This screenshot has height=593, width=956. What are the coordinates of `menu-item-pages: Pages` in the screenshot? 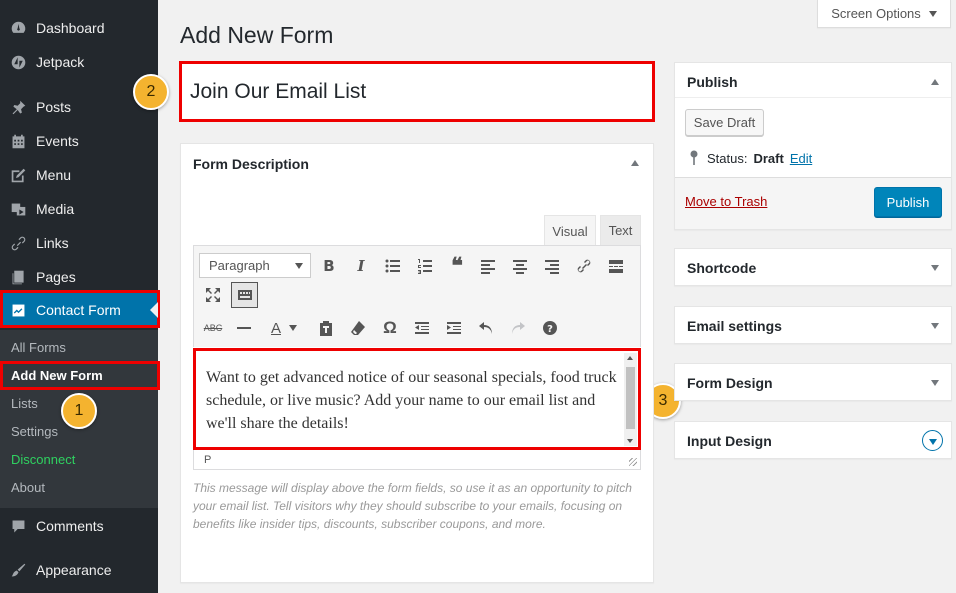 It's located at (79, 277).